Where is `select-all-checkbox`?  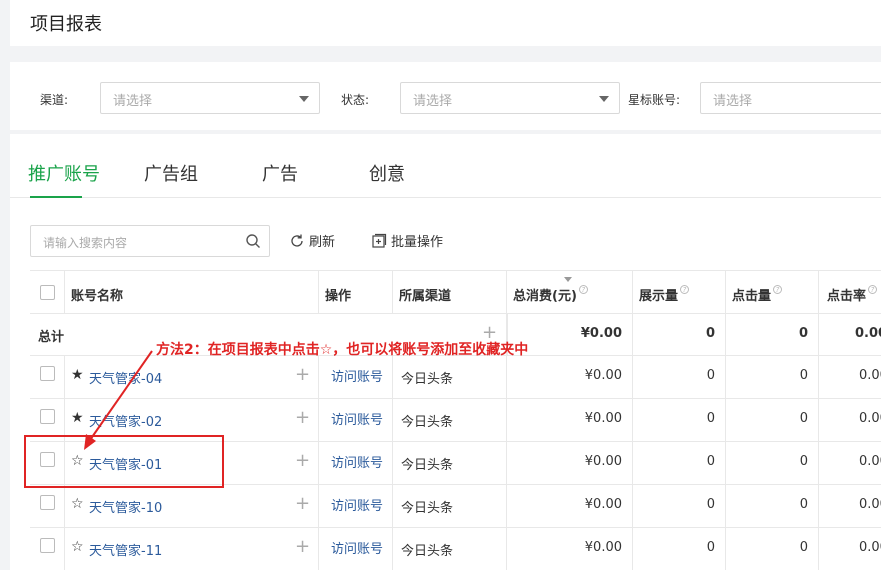 select-all-checkbox is located at coordinates (47, 292).